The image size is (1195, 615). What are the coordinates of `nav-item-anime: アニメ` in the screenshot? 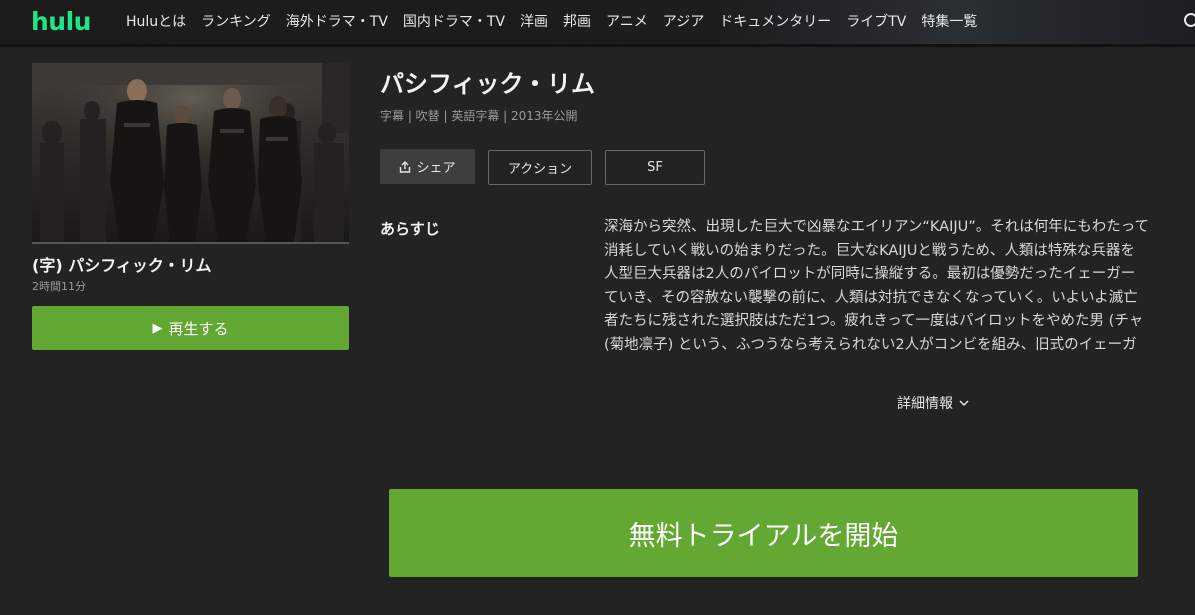 It's located at (627, 22).